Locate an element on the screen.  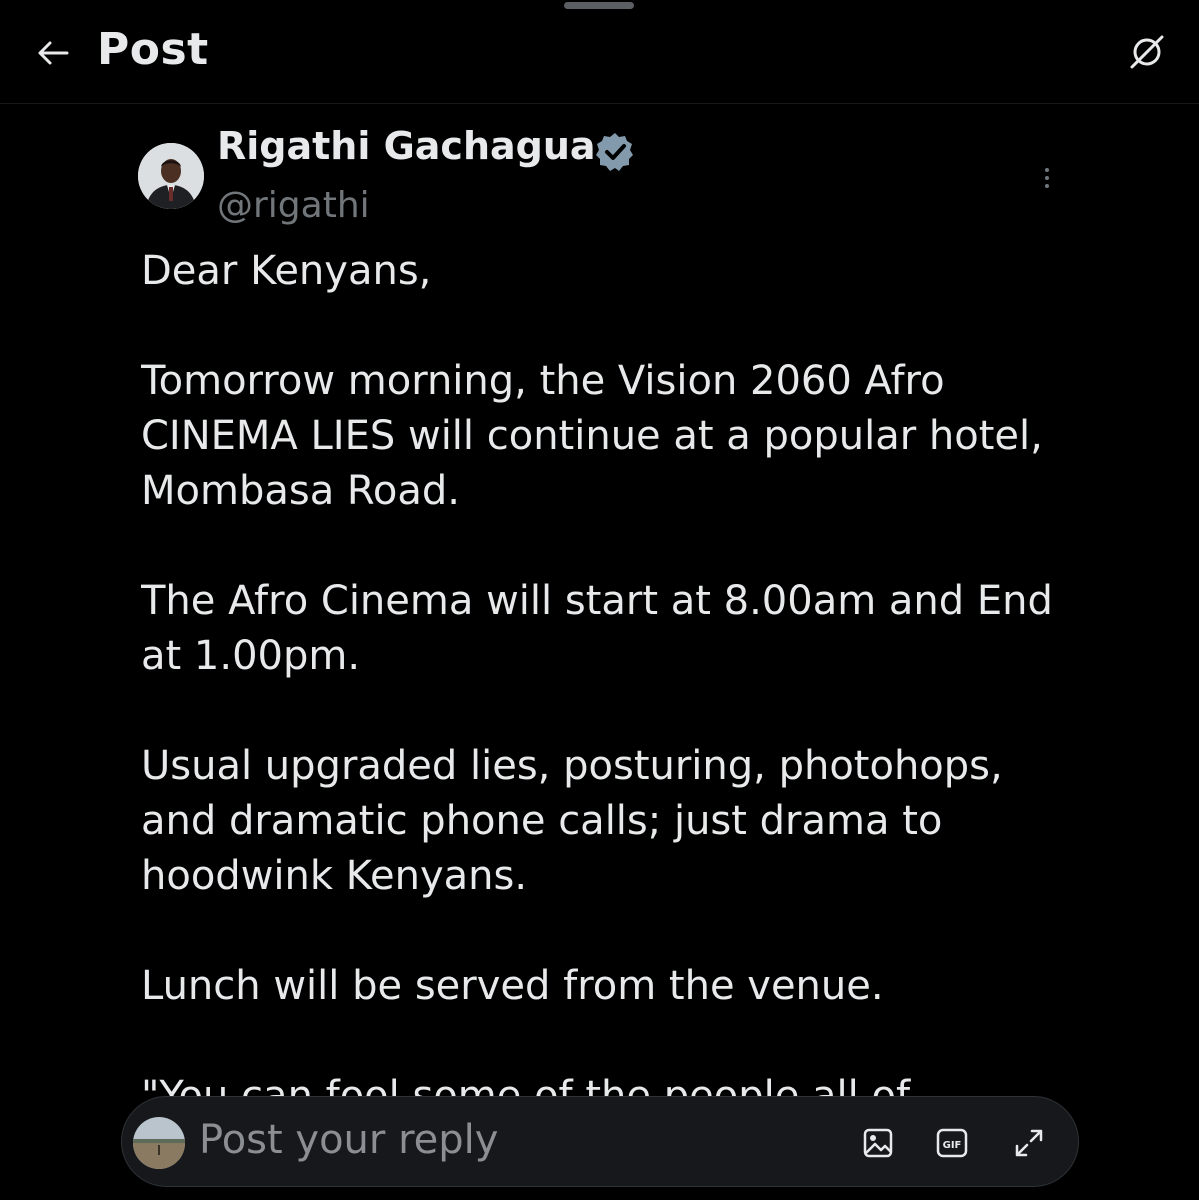
image-icon is located at coordinates (878, 1143).